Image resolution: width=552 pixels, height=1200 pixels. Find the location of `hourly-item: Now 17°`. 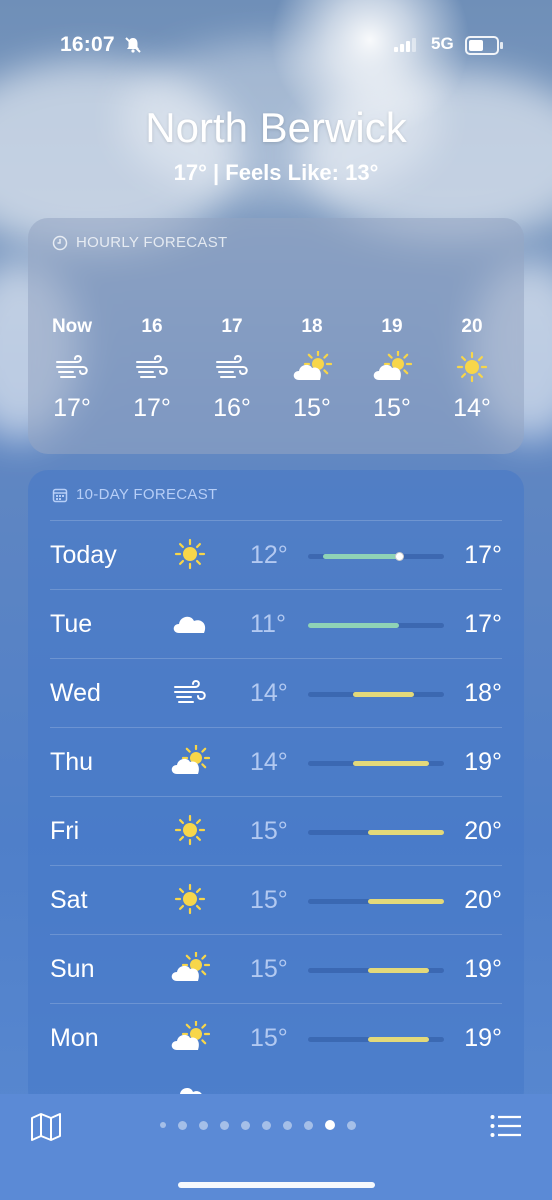

hourly-item: Now 17° is located at coordinates (72, 369).